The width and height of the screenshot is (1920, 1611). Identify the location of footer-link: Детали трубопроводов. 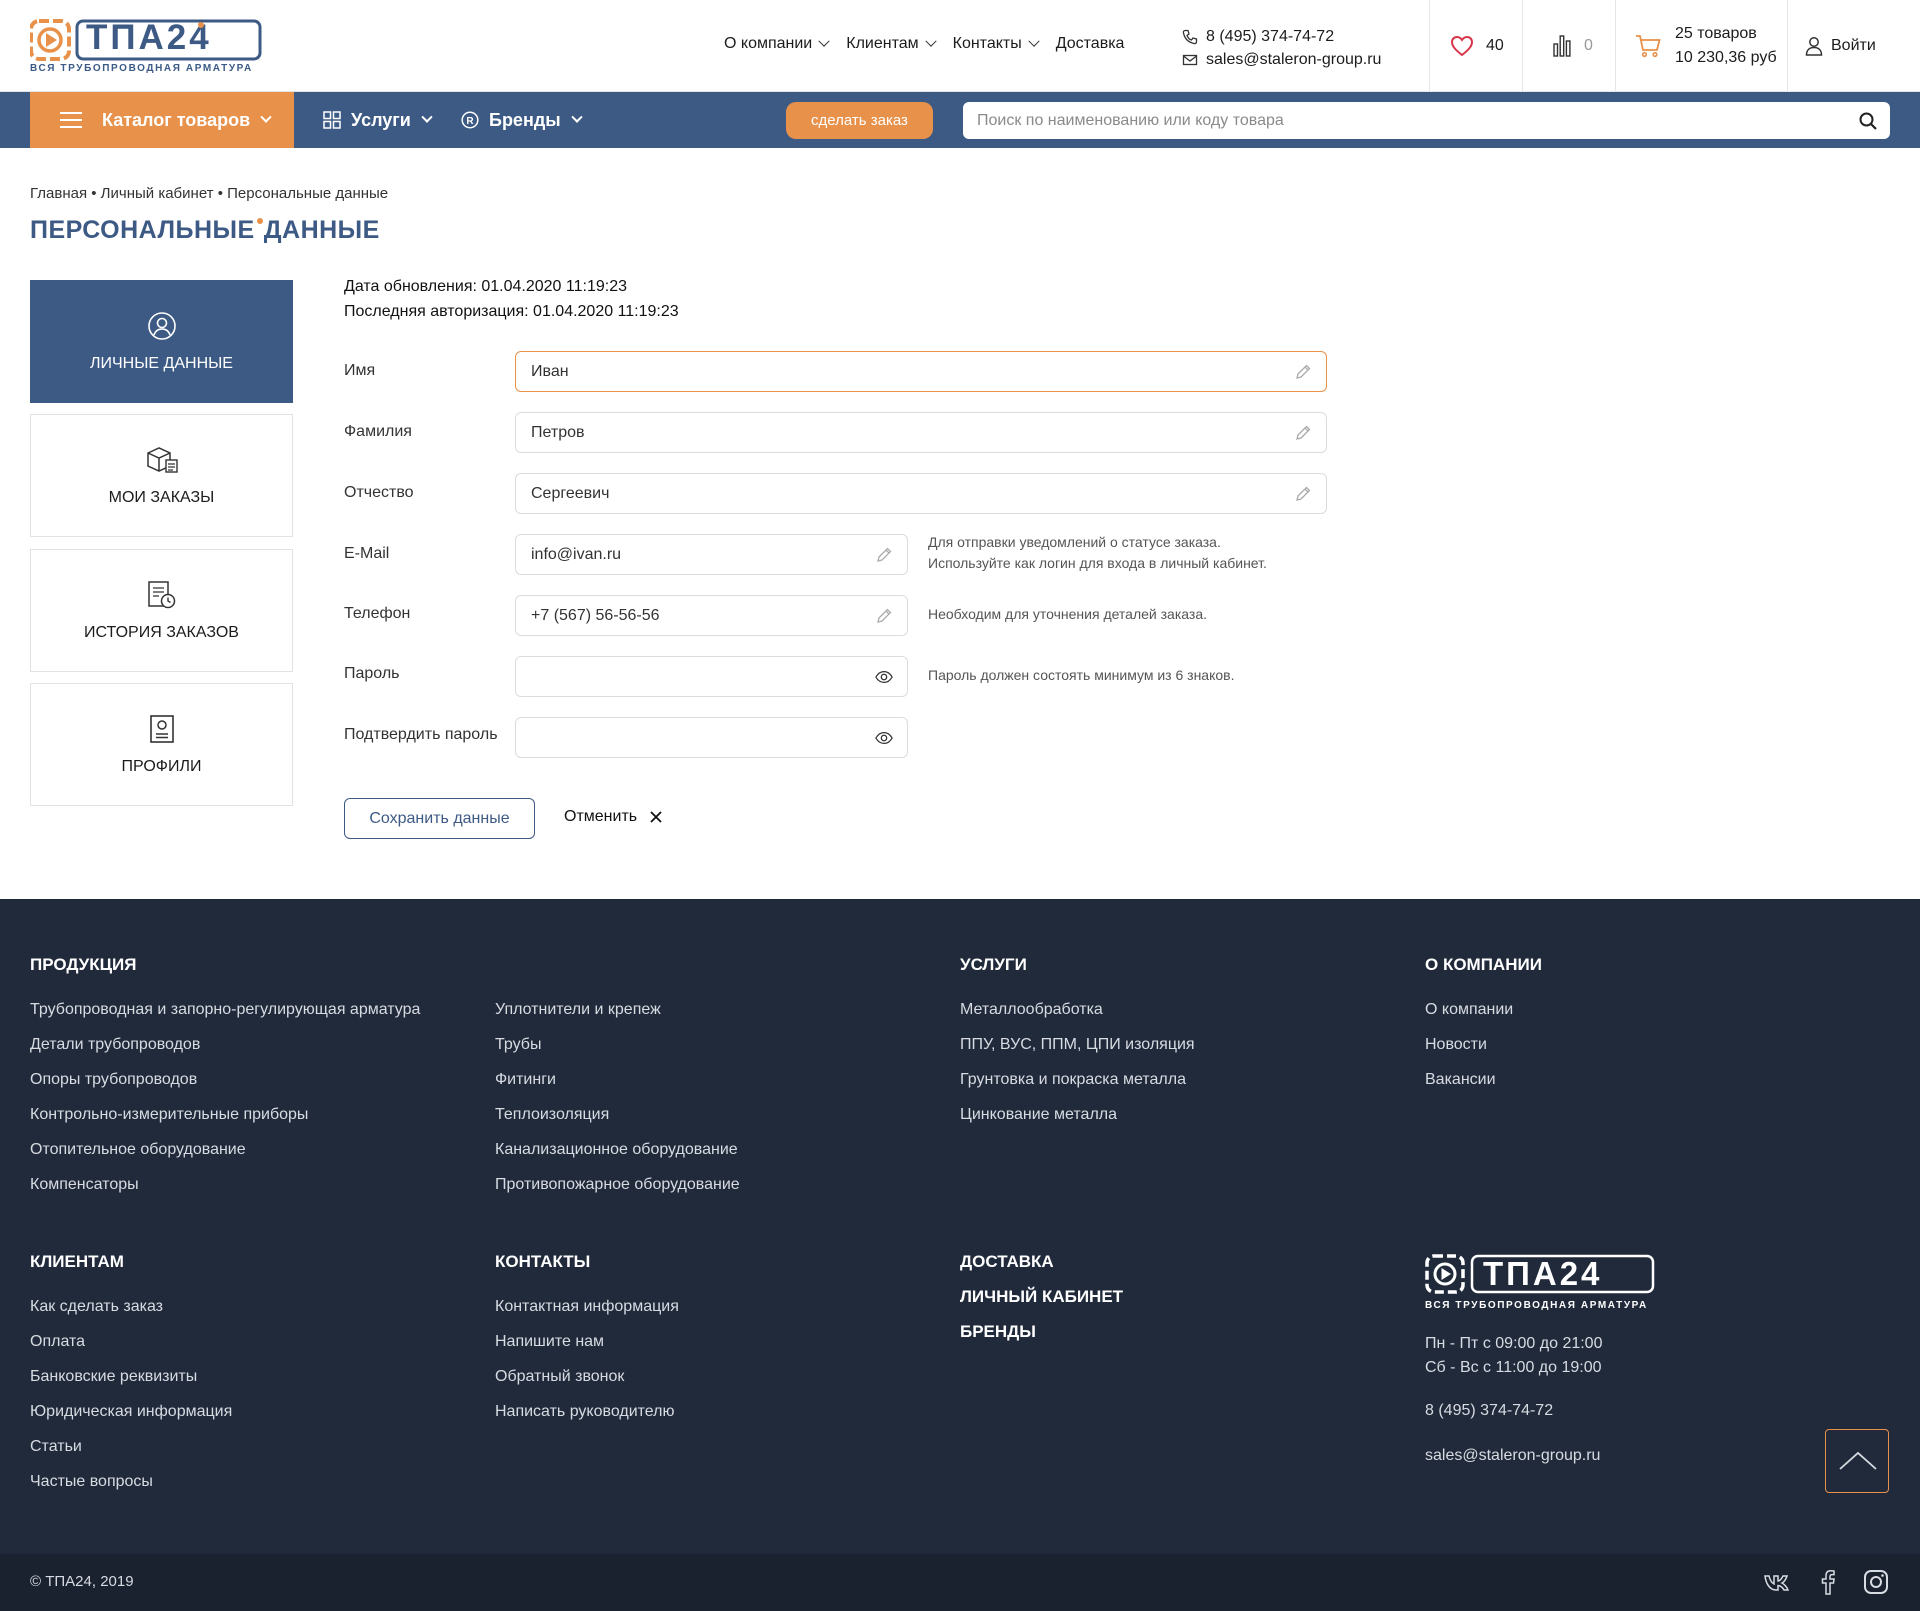
(115, 1045).